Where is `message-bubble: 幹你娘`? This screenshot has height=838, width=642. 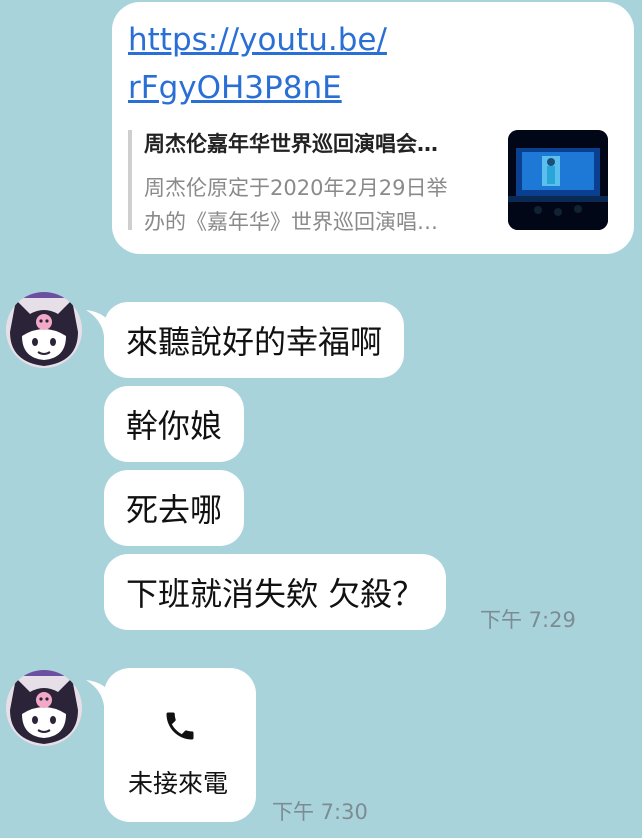 message-bubble: 幹你娘 is located at coordinates (174, 424).